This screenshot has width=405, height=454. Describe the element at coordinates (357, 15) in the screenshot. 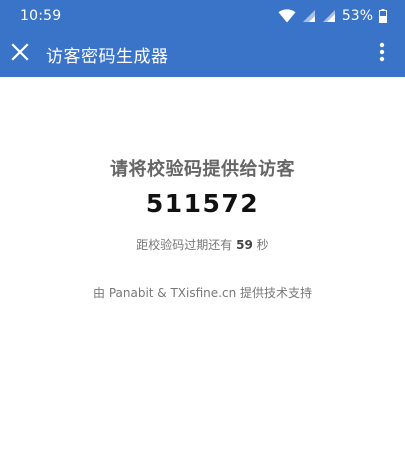

I see `battery-percent: 53%` at that location.